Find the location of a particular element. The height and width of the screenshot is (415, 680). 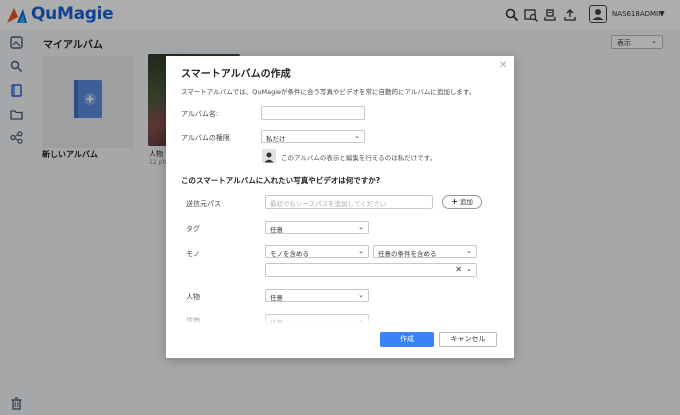

scroll-fade is located at coordinates (340, 319).